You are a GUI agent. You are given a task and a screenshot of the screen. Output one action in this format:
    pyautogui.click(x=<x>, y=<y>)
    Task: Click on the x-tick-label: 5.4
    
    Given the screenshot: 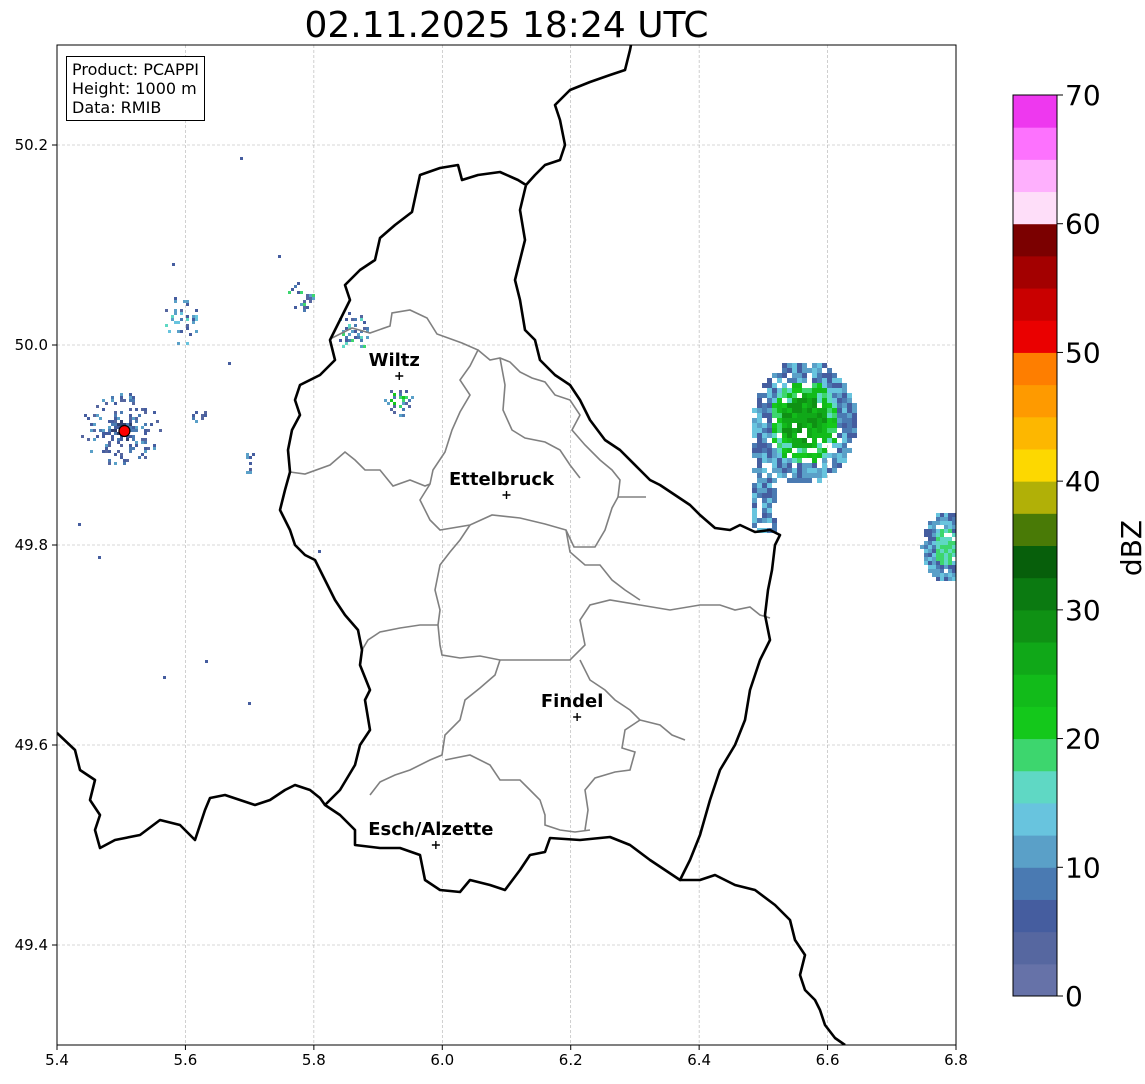 What is the action you would take?
    pyautogui.click(x=57, y=1060)
    